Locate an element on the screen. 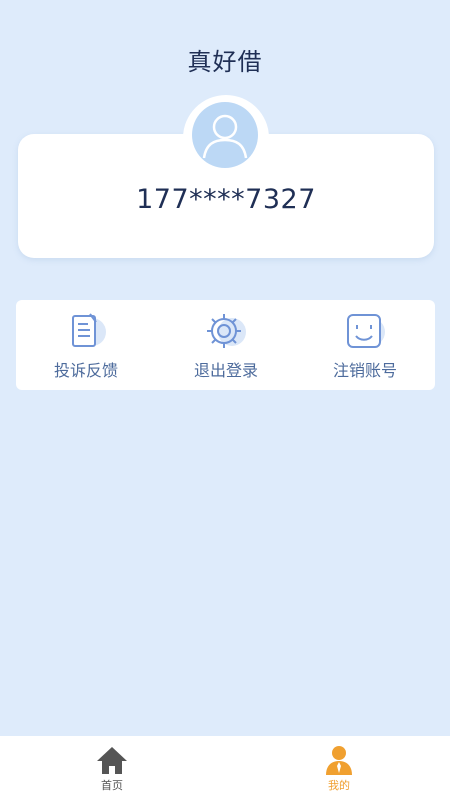  menu-card: 投诉反馈 退出登录 注销账号 is located at coordinates (225, 345).